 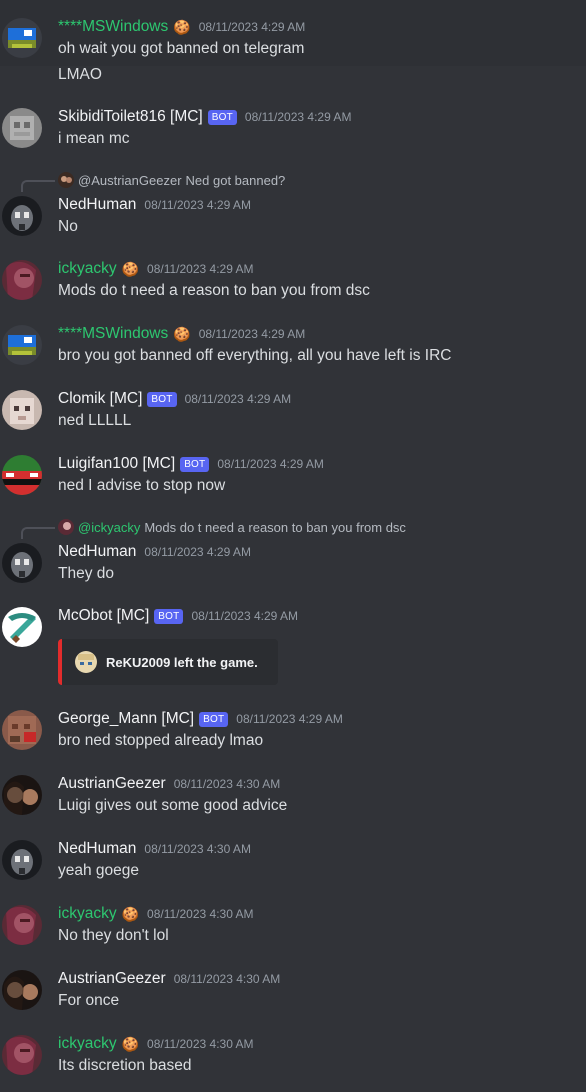 I want to click on message-text: ned I advise to stop now, so click(x=142, y=485).